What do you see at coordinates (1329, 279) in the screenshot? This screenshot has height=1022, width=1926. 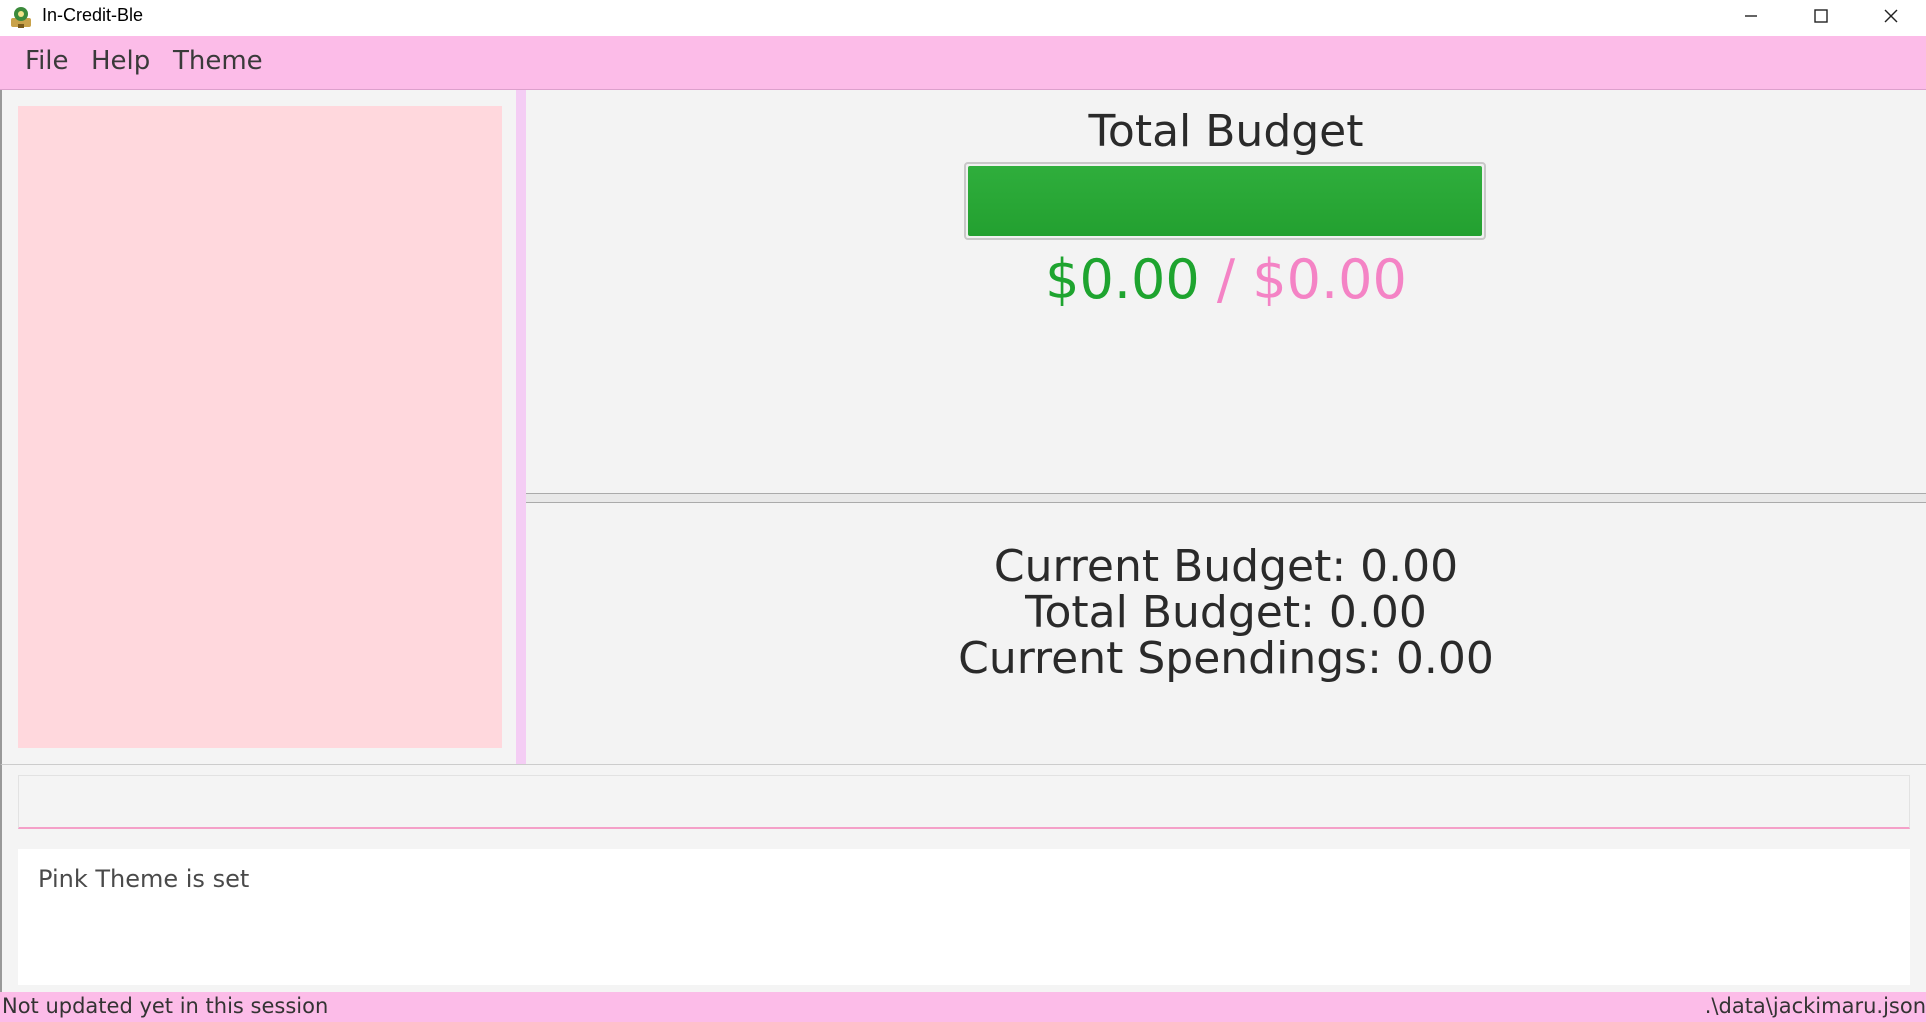 I see `total-amount: $0.00` at bounding box center [1329, 279].